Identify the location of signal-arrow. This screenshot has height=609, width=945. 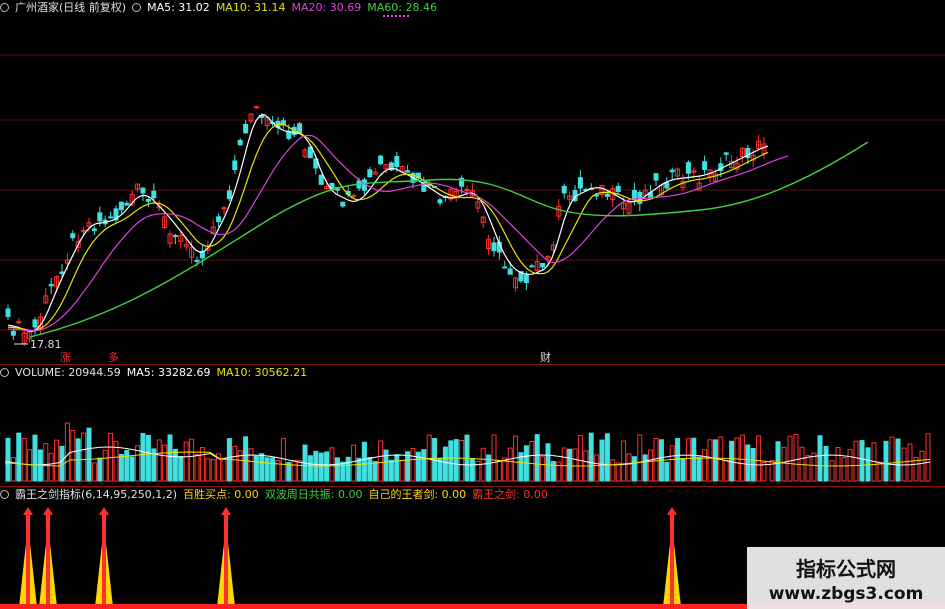
(48, 511).